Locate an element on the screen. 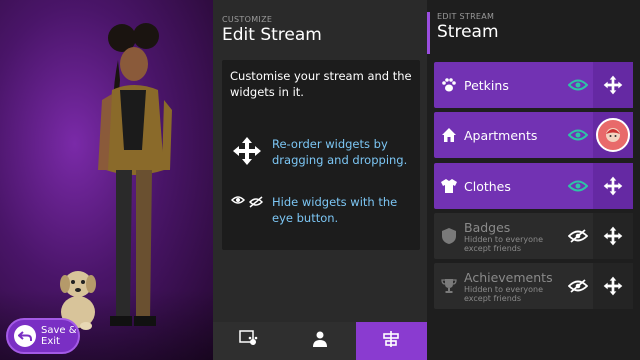 The image size is (640, 360). widget-row-apartments: Apartments is located at coordinates (533, 135).